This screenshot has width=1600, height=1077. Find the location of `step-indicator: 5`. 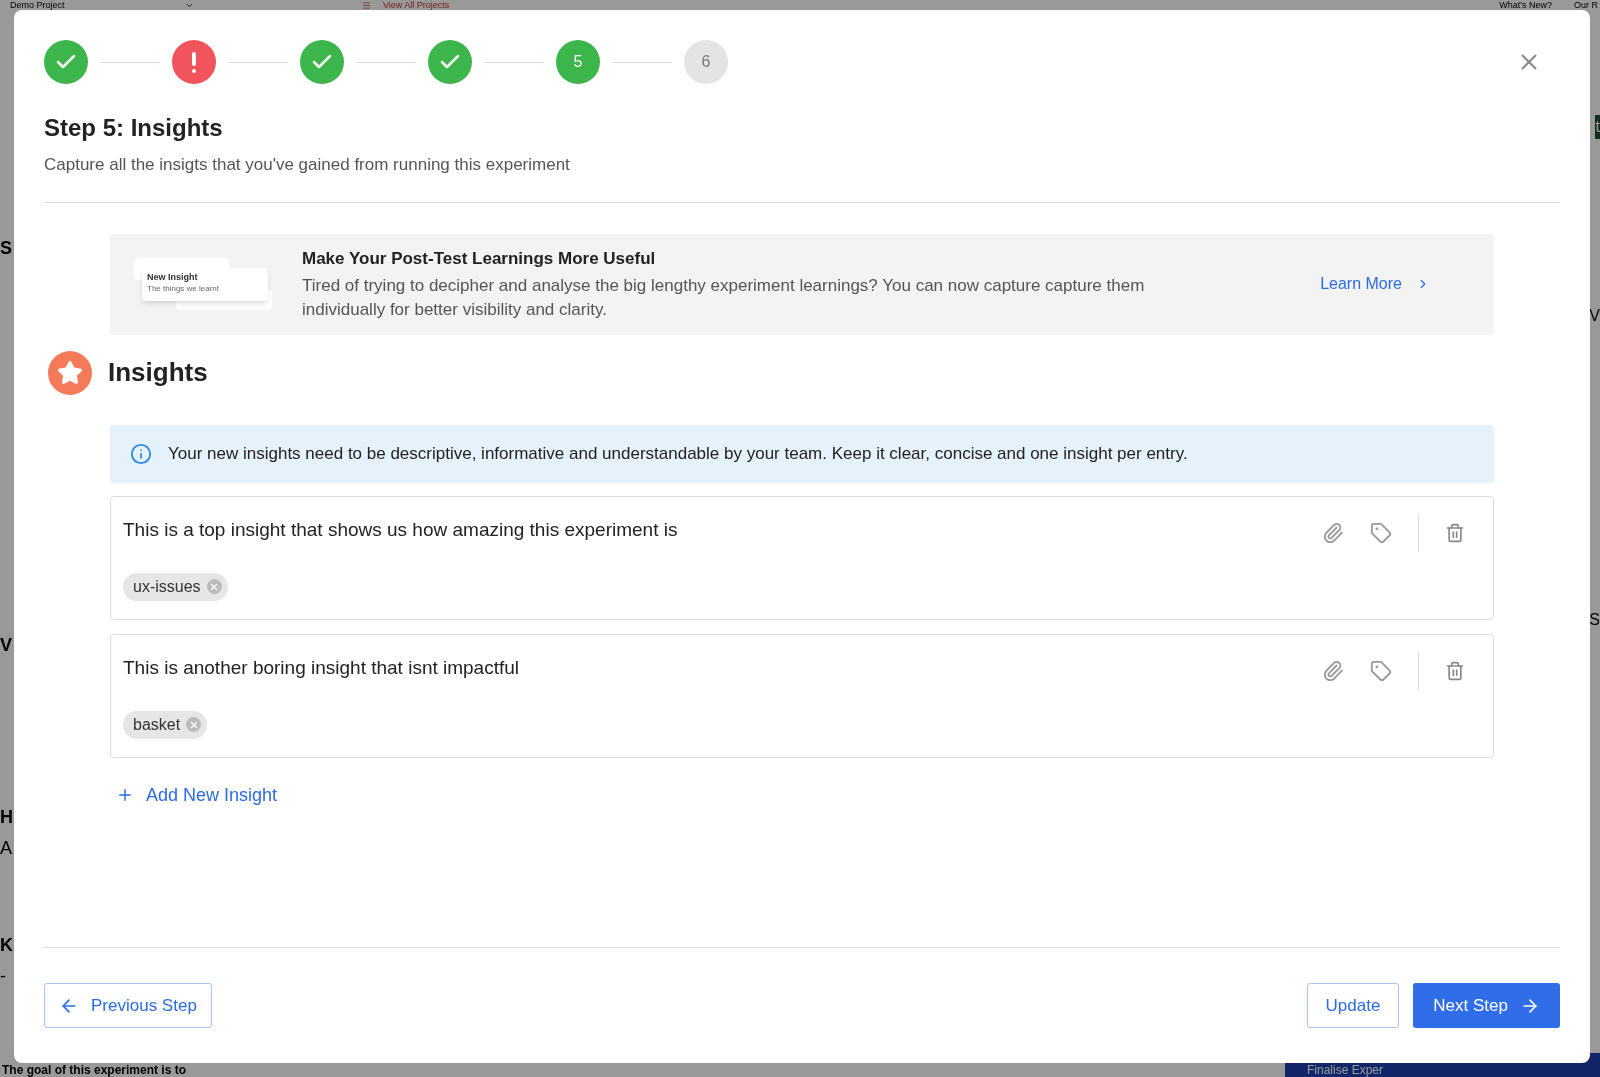

step-indicator: 5 is located at coordinates (578, 62).